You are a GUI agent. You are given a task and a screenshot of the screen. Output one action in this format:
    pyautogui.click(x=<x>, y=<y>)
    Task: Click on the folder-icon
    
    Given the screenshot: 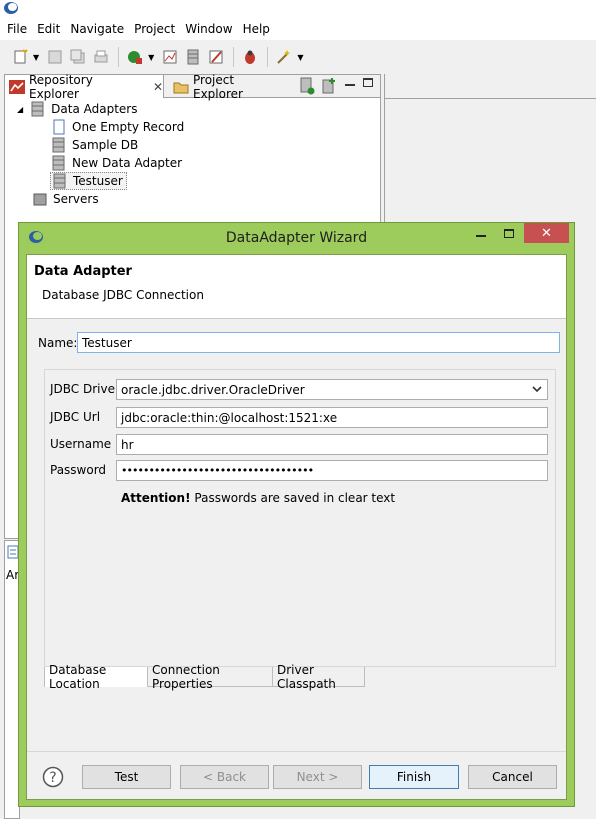 What is the action you would take?
    pyautogui.click(x=181, y=87)
    